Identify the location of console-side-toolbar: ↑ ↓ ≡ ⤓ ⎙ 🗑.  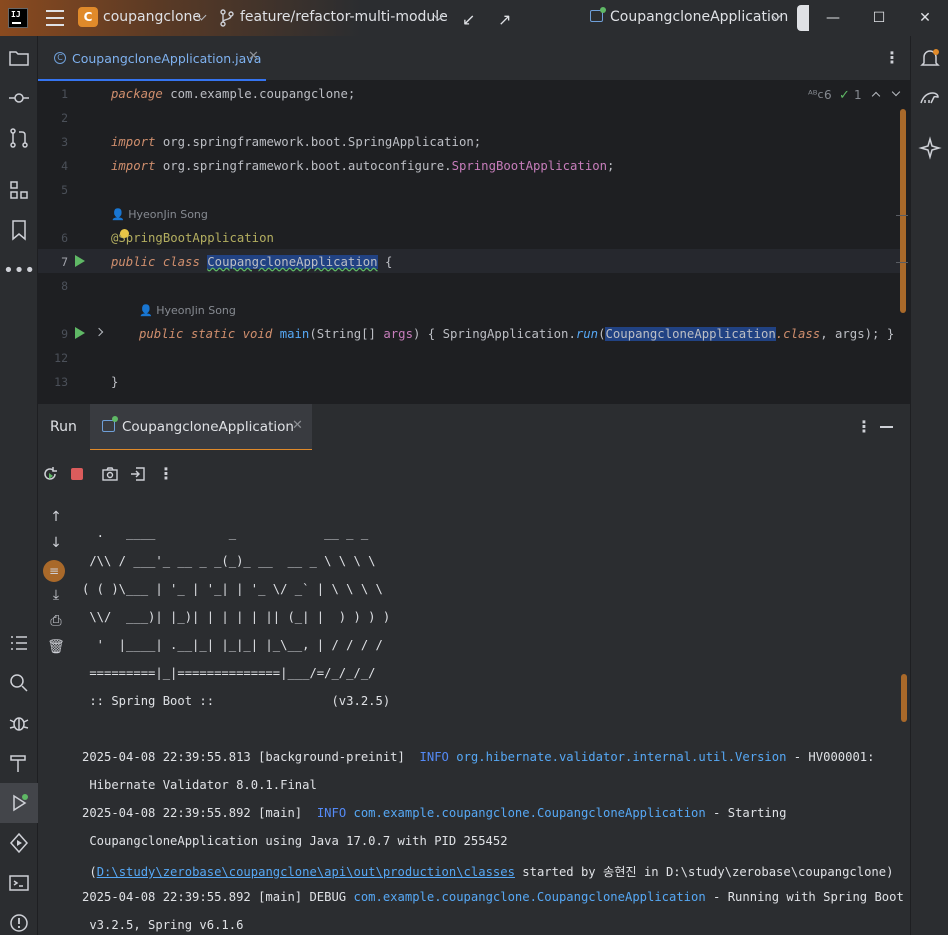
(55, 716).